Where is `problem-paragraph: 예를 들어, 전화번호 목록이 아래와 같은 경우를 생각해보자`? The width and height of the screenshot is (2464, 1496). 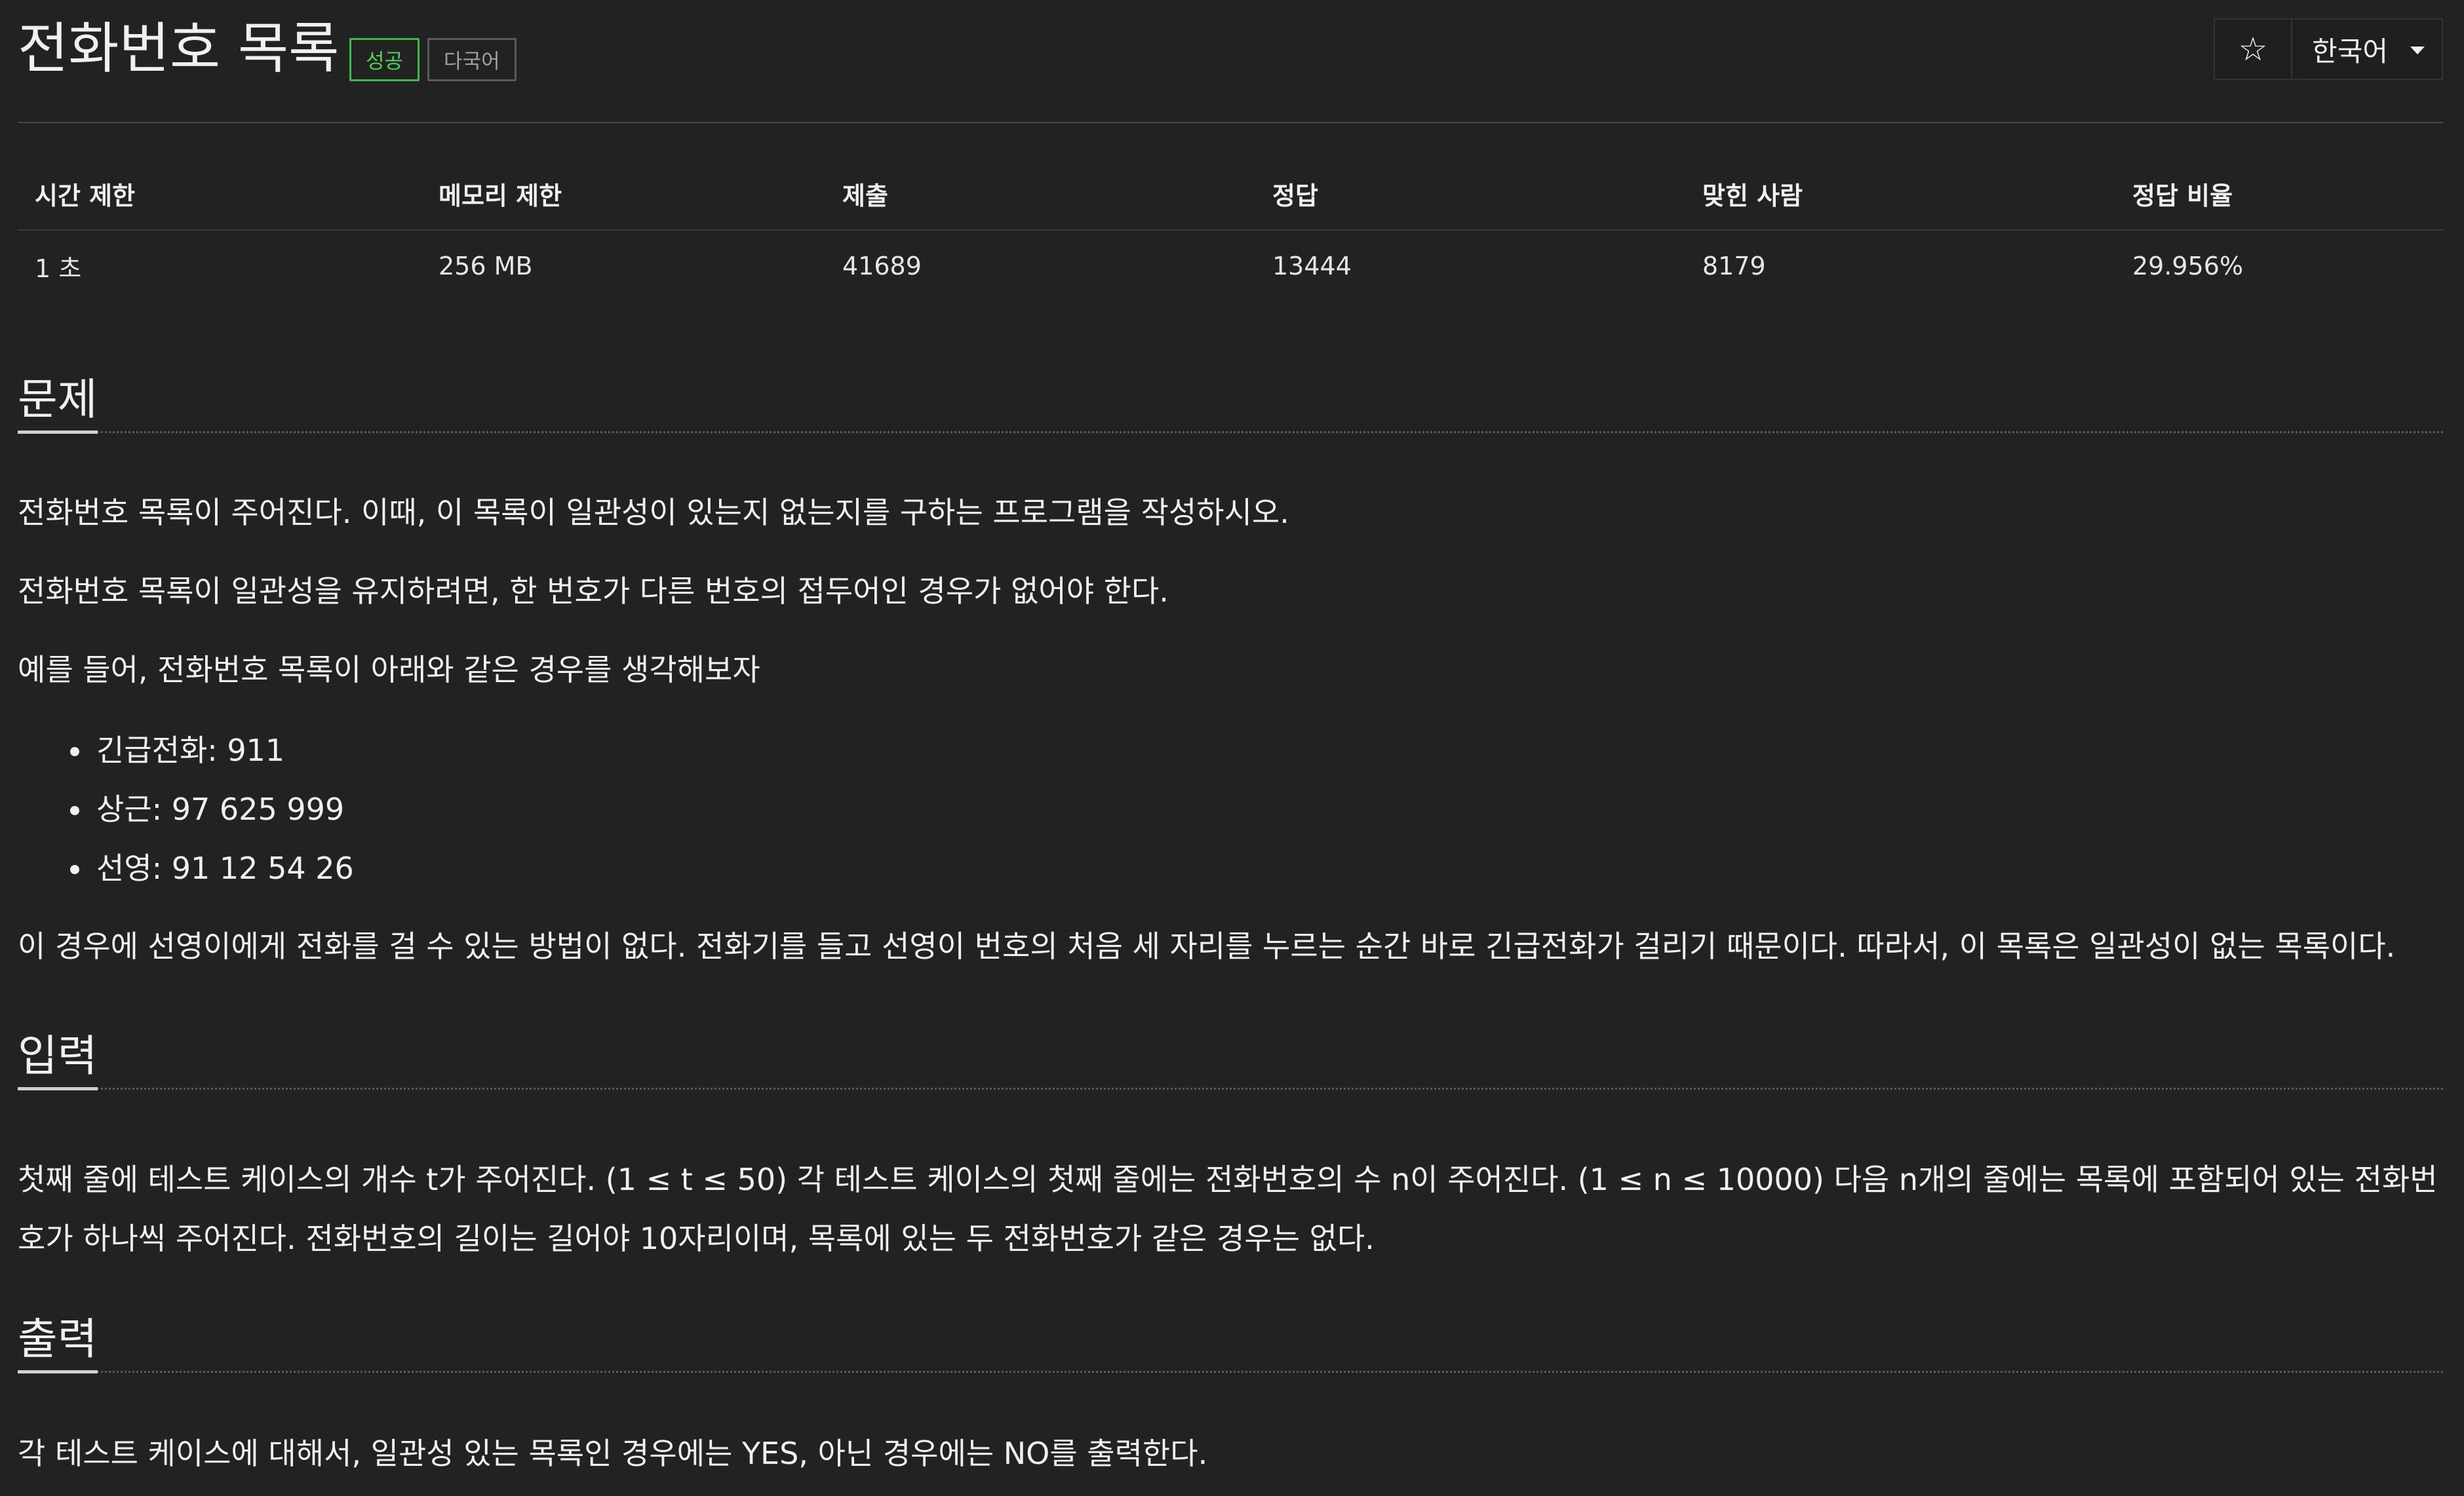
problem-paragraph: 예를 들어, 전화번호 목록이 아래와 같은 경우를 생각해보자 is located at coordinates (389, 669).